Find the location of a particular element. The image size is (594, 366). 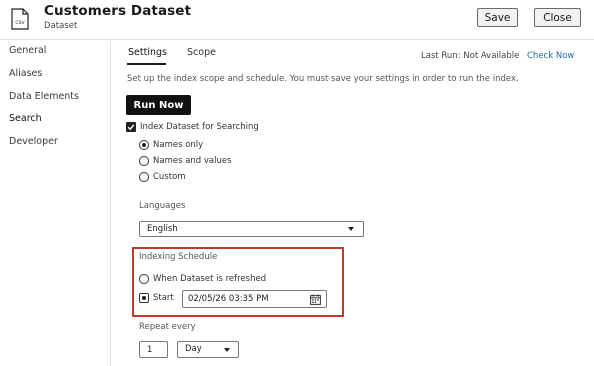

run-now-button: Run Now is located at coordinates (158, 105).